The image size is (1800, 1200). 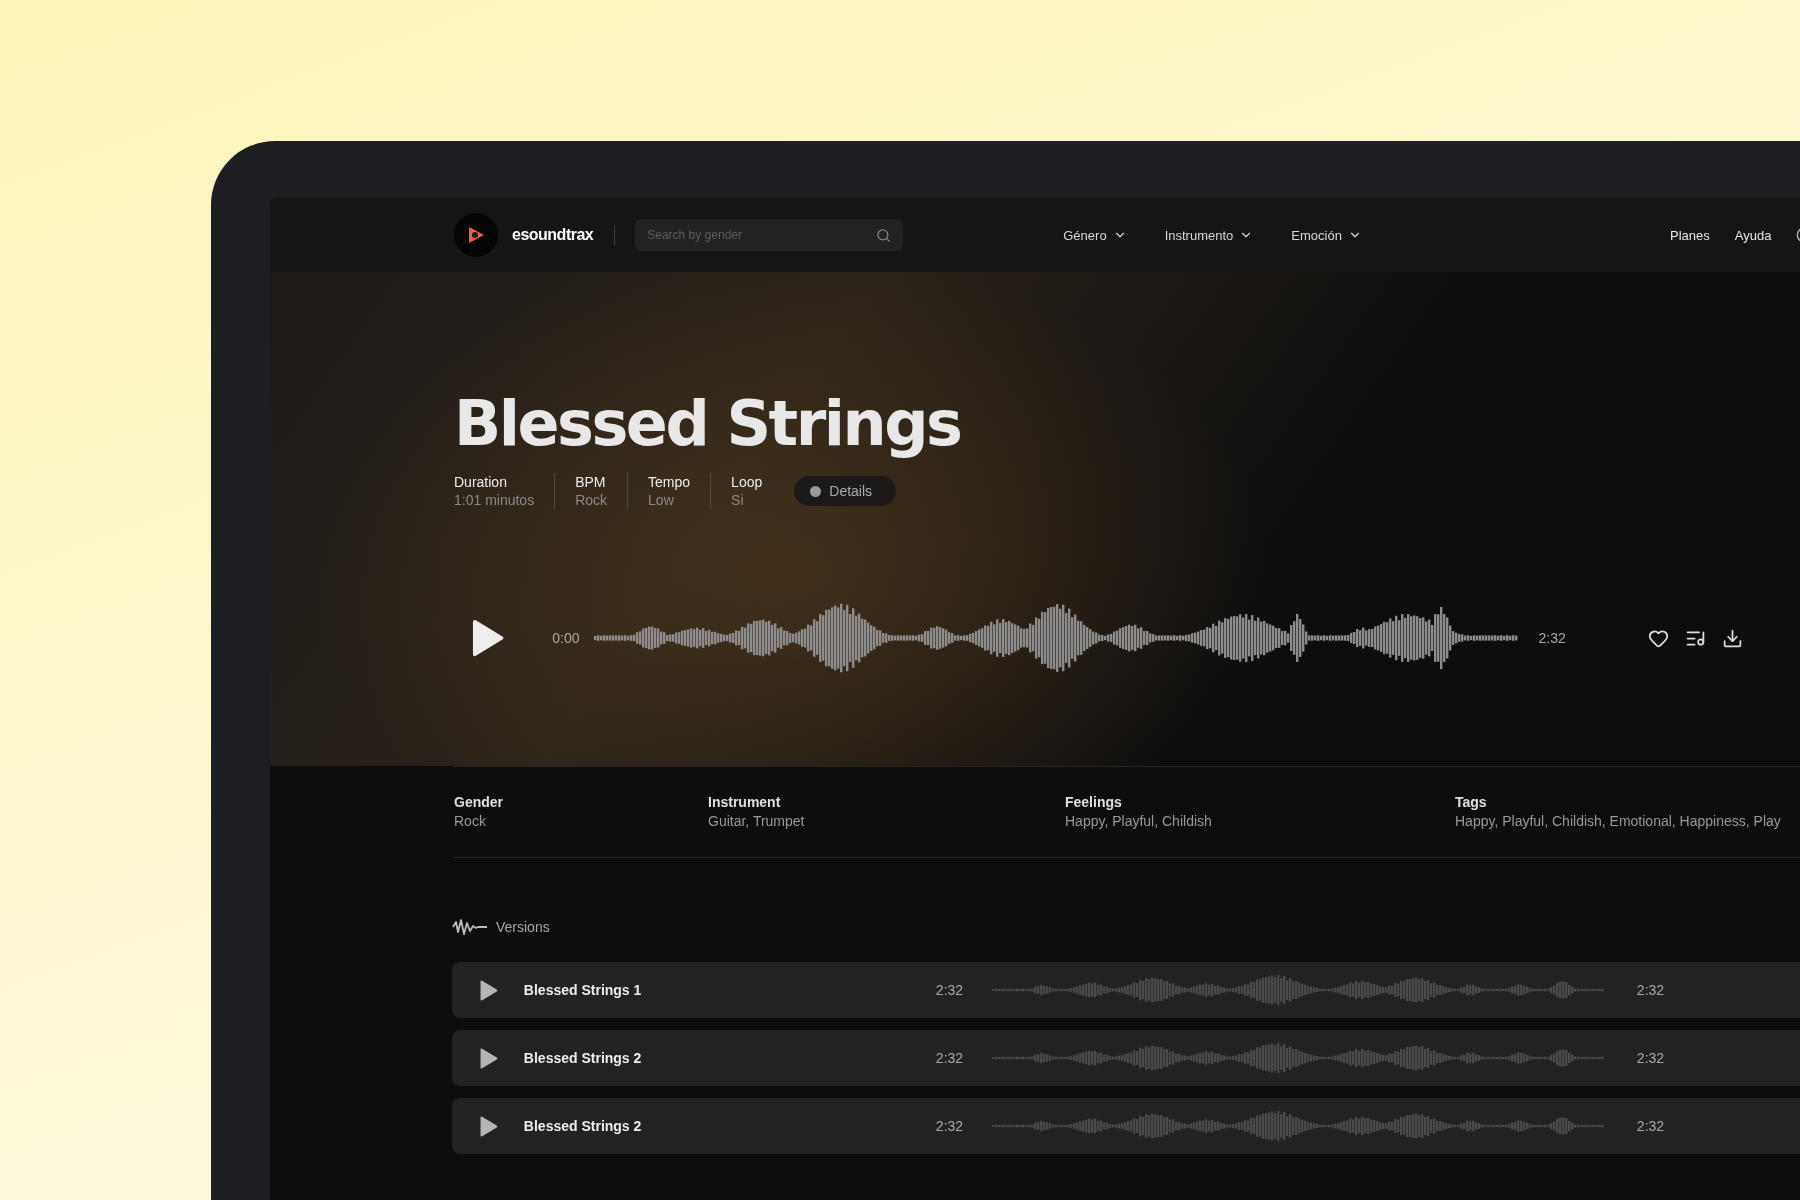 What do you see at coordinates (757, 821) in the screenshot?
I see `info-value: Guitar, Trumpet` at bounding box center [757, 821].